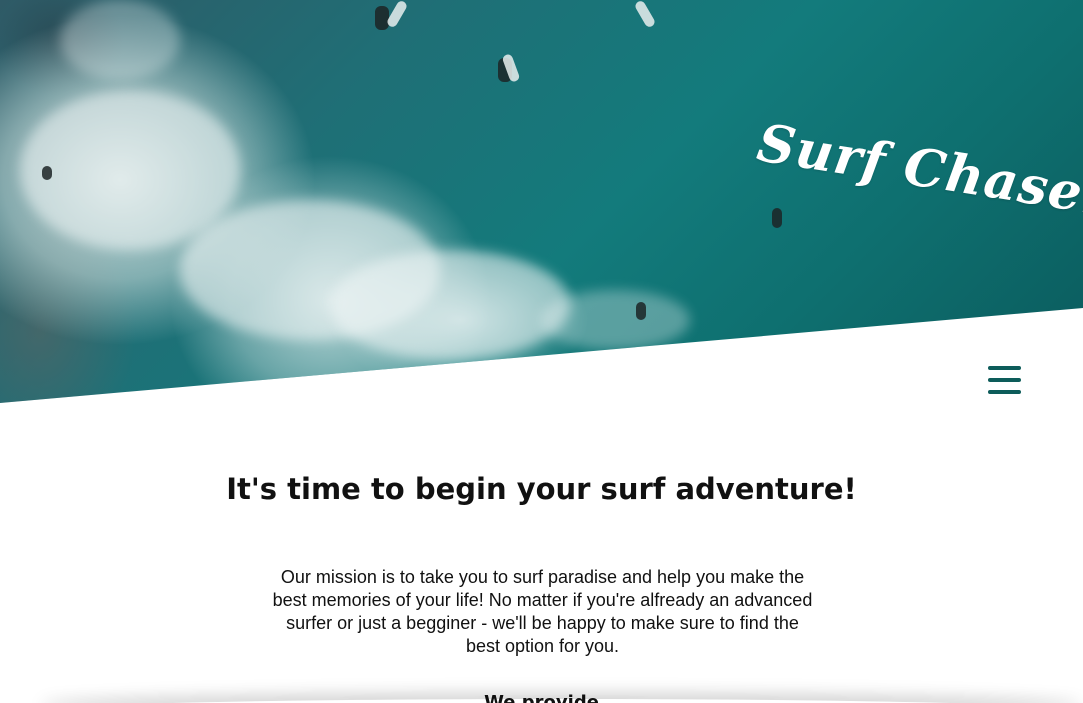 The image size is (1083, 703). Describe the element at coordinates (541, 489) in the screenshot. I see `page-headline: It's time to begin your surf adventure!` at that location.